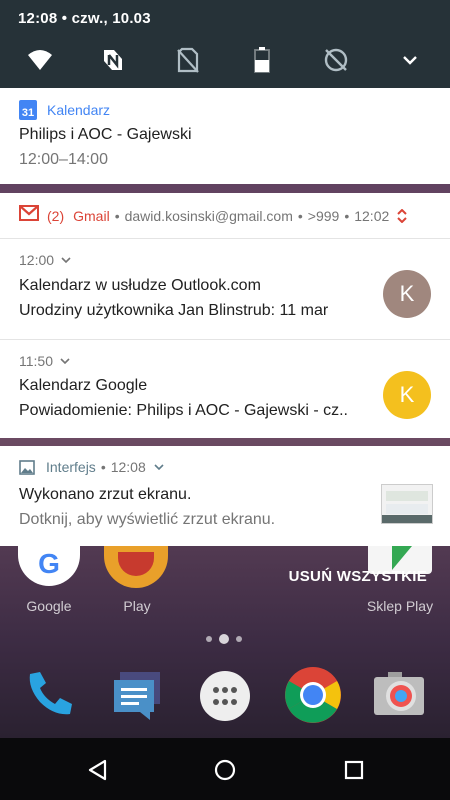  I want to click on screenshot-app-name: Interfejs, so click(71, 467).